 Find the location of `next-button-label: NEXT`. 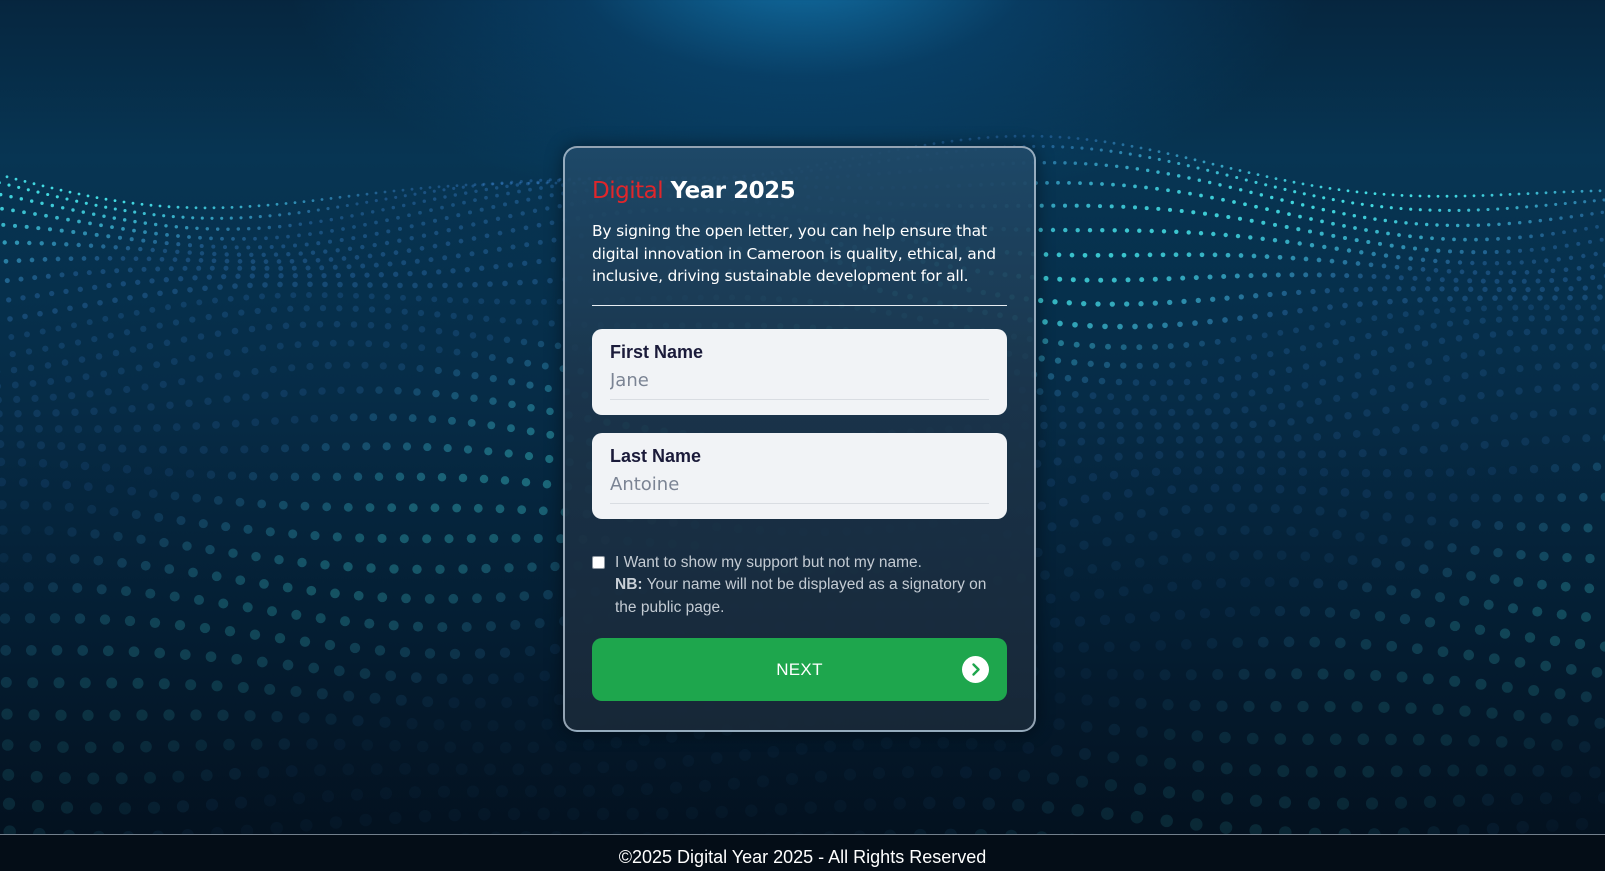

next-button-label: NEXT is located at coordinates (799, 669).